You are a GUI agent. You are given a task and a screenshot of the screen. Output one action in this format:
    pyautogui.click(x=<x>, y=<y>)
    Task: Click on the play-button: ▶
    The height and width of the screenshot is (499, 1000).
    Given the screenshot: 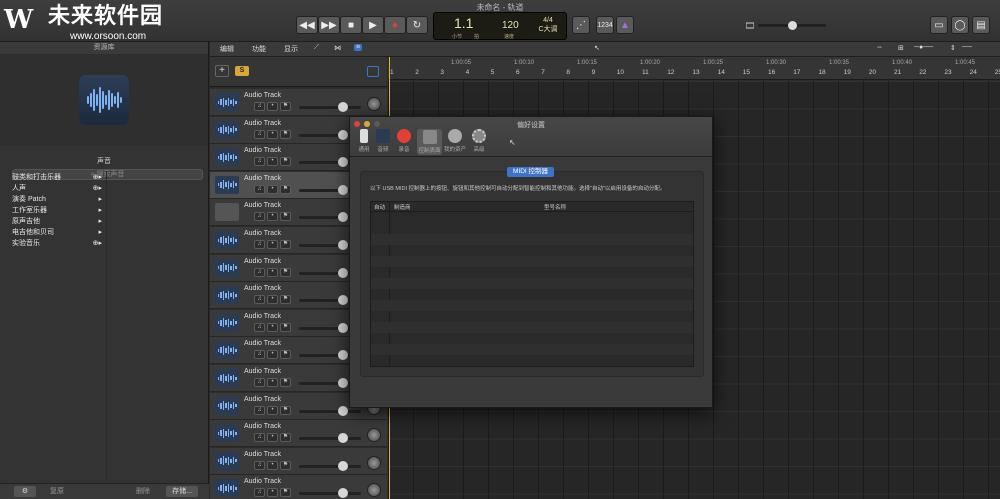 What is the action you would take?
    pyautogui.click(x=373, y=25)
    